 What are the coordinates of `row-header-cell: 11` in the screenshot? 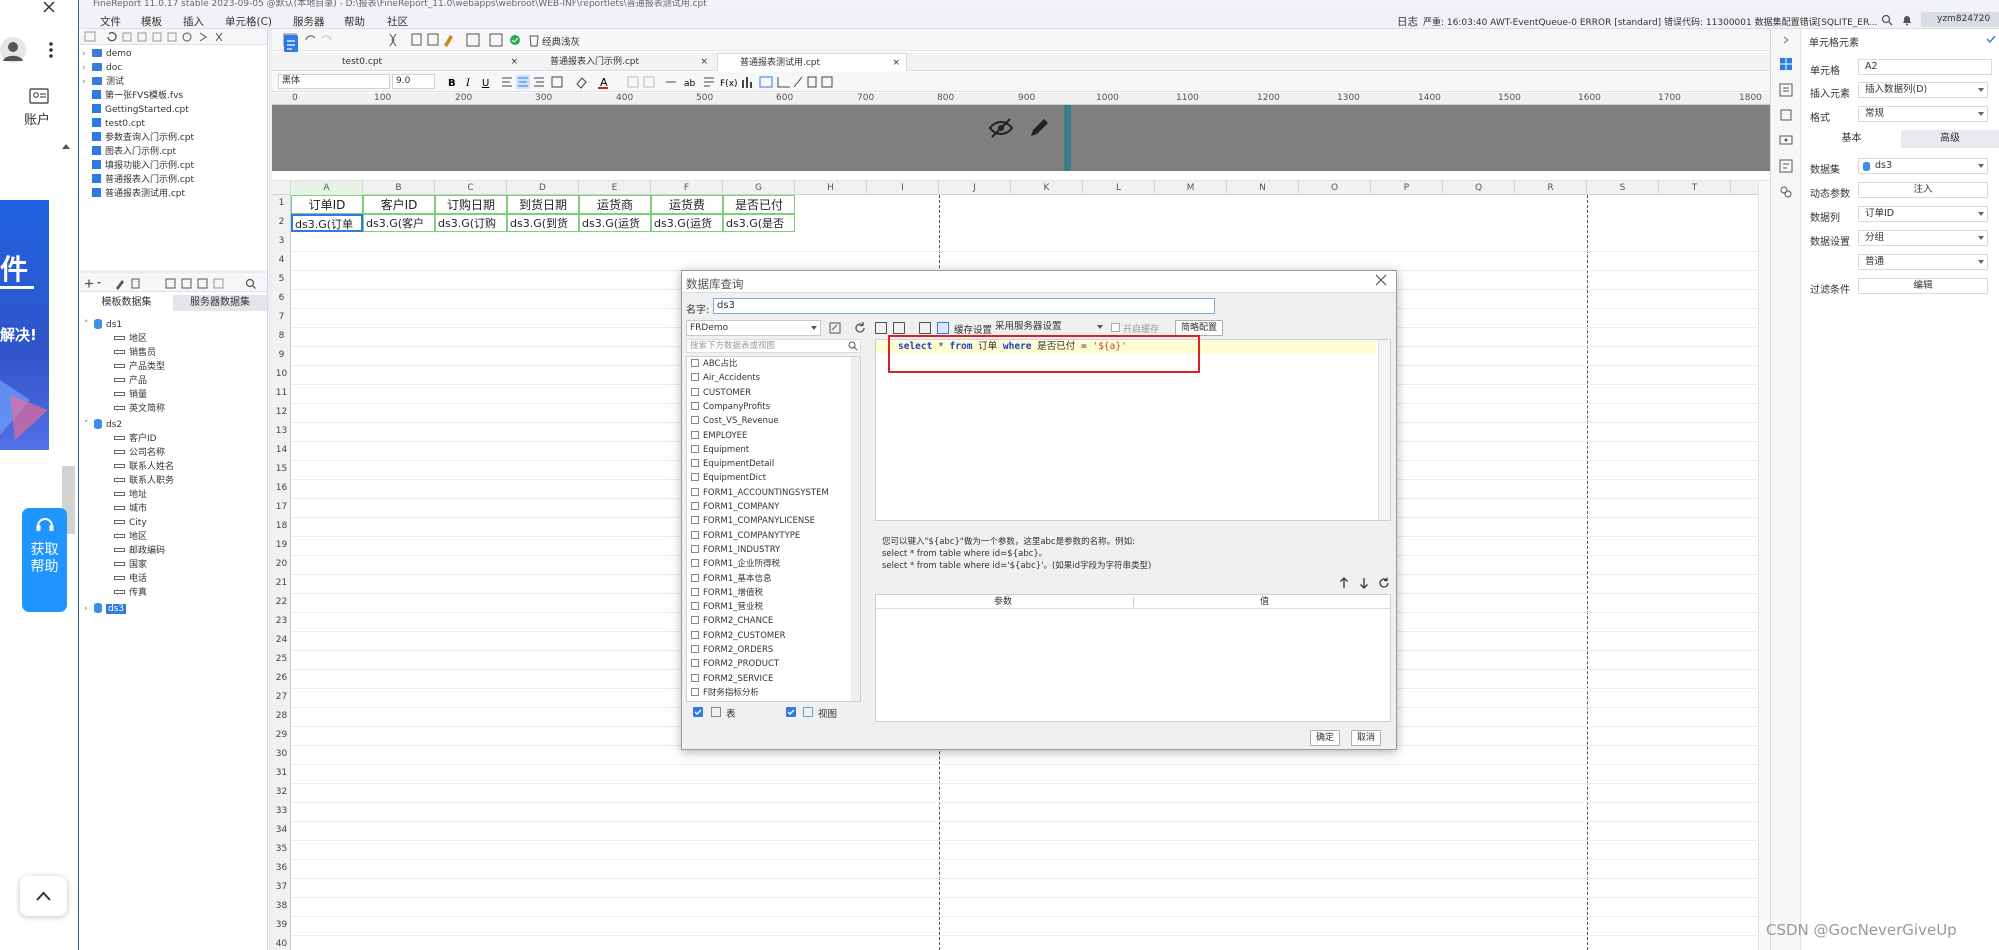 It's located at (281, 393).